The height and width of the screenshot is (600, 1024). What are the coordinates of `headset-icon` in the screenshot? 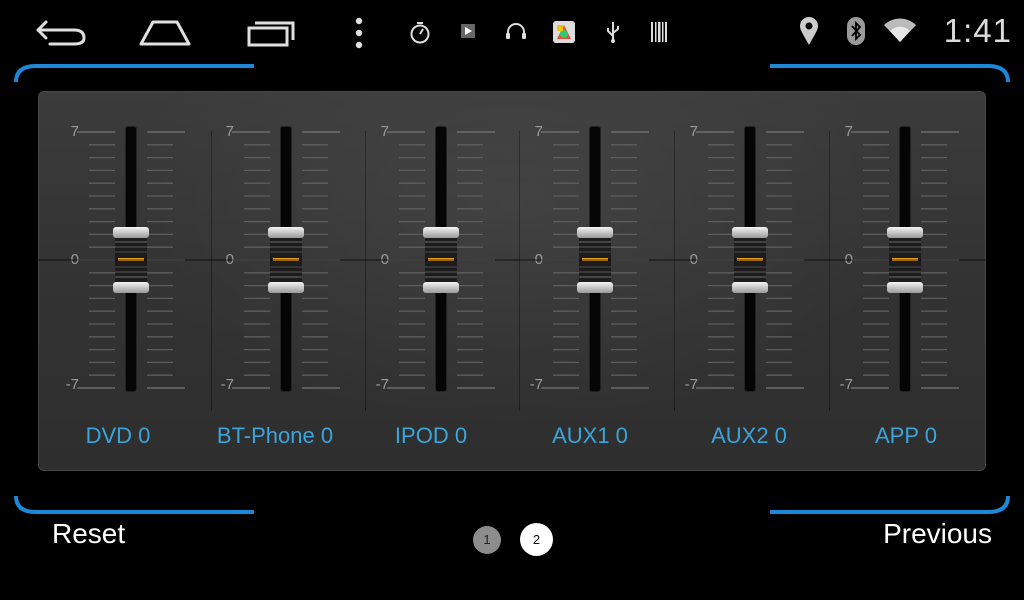 It's located at (516, 31).